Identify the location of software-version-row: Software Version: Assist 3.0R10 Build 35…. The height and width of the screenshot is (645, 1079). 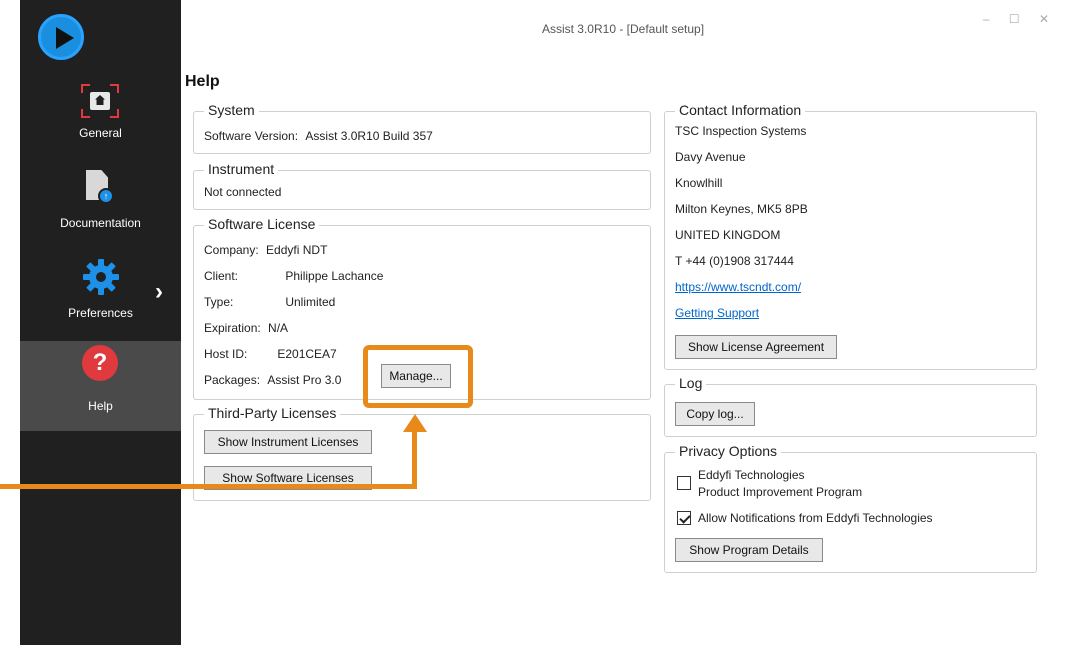
(318, 136).